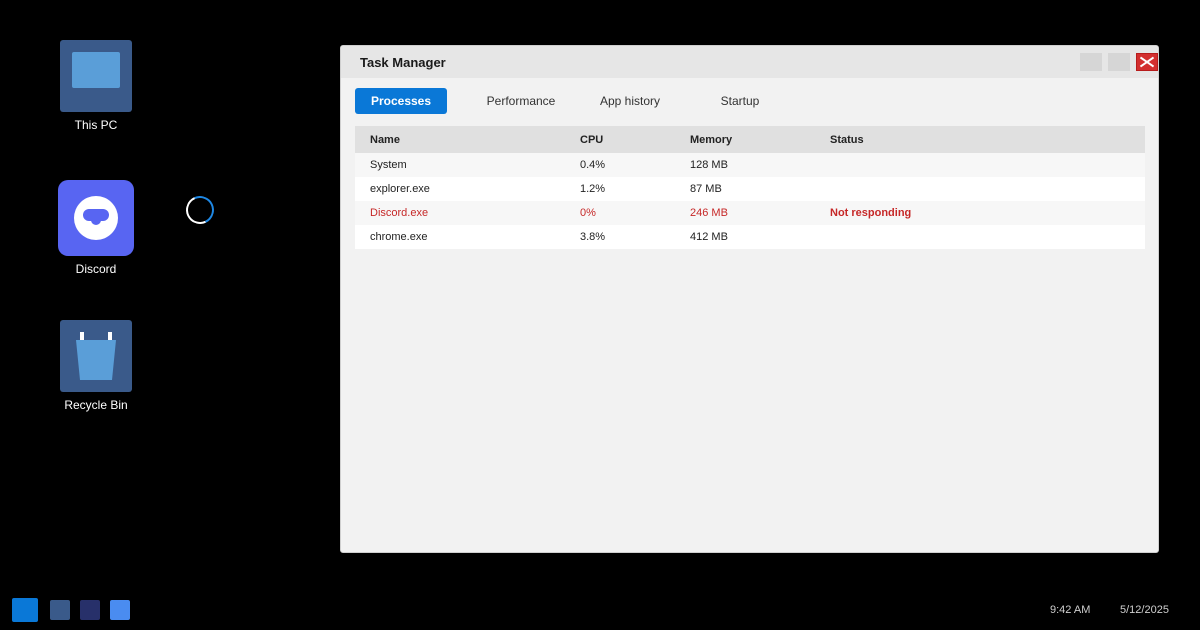 This screenshot has width=1200, height=630. I want to click on desktop-icon-discord: Discord, so click(96, 228).